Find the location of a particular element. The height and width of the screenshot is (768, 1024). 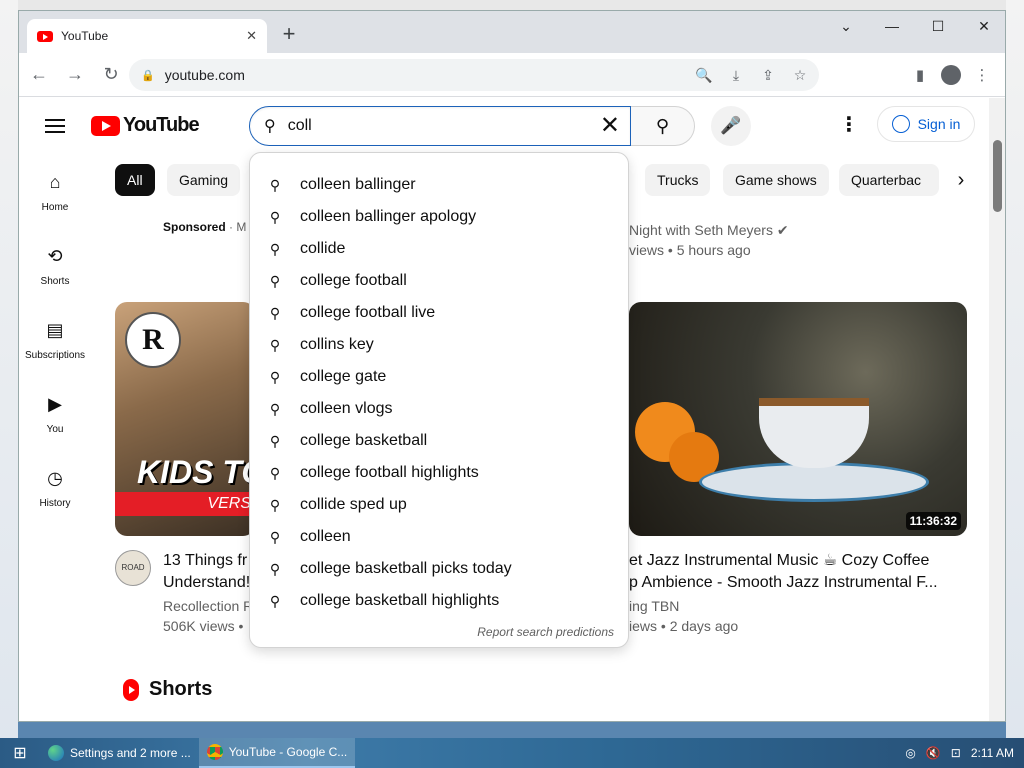

suggestion-item: ⚲ college gate is located at coordinates (439, 377).